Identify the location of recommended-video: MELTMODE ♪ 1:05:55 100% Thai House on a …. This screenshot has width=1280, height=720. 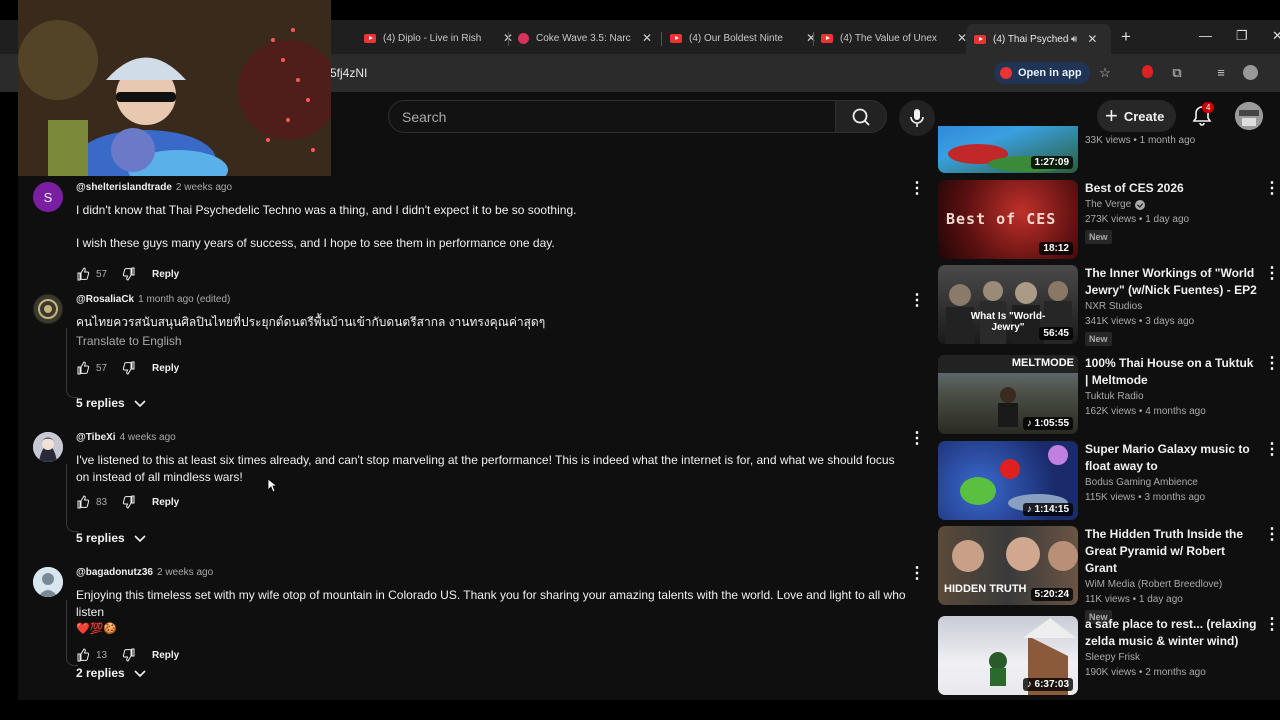
(1109, 395).